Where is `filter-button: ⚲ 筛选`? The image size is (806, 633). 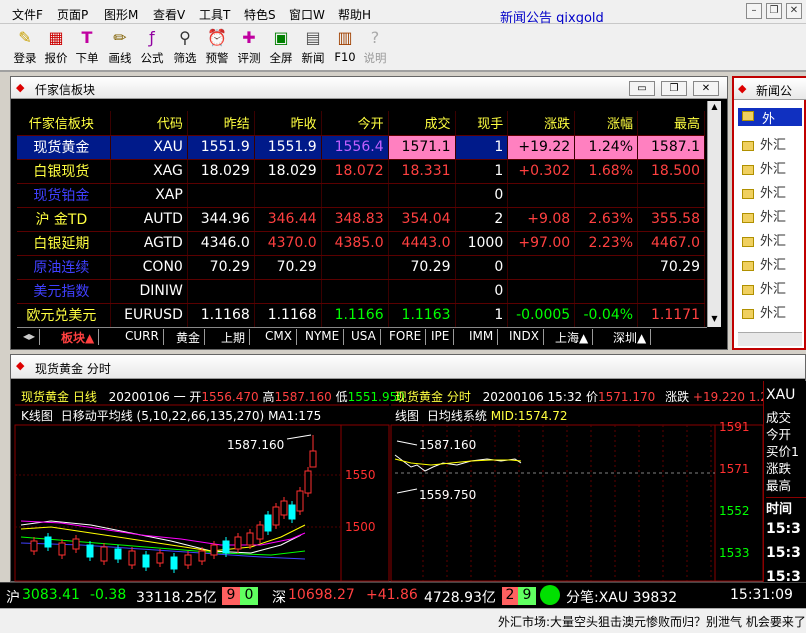 filter-button: ⚲ 筛选 is located at coordinates (185, 48).